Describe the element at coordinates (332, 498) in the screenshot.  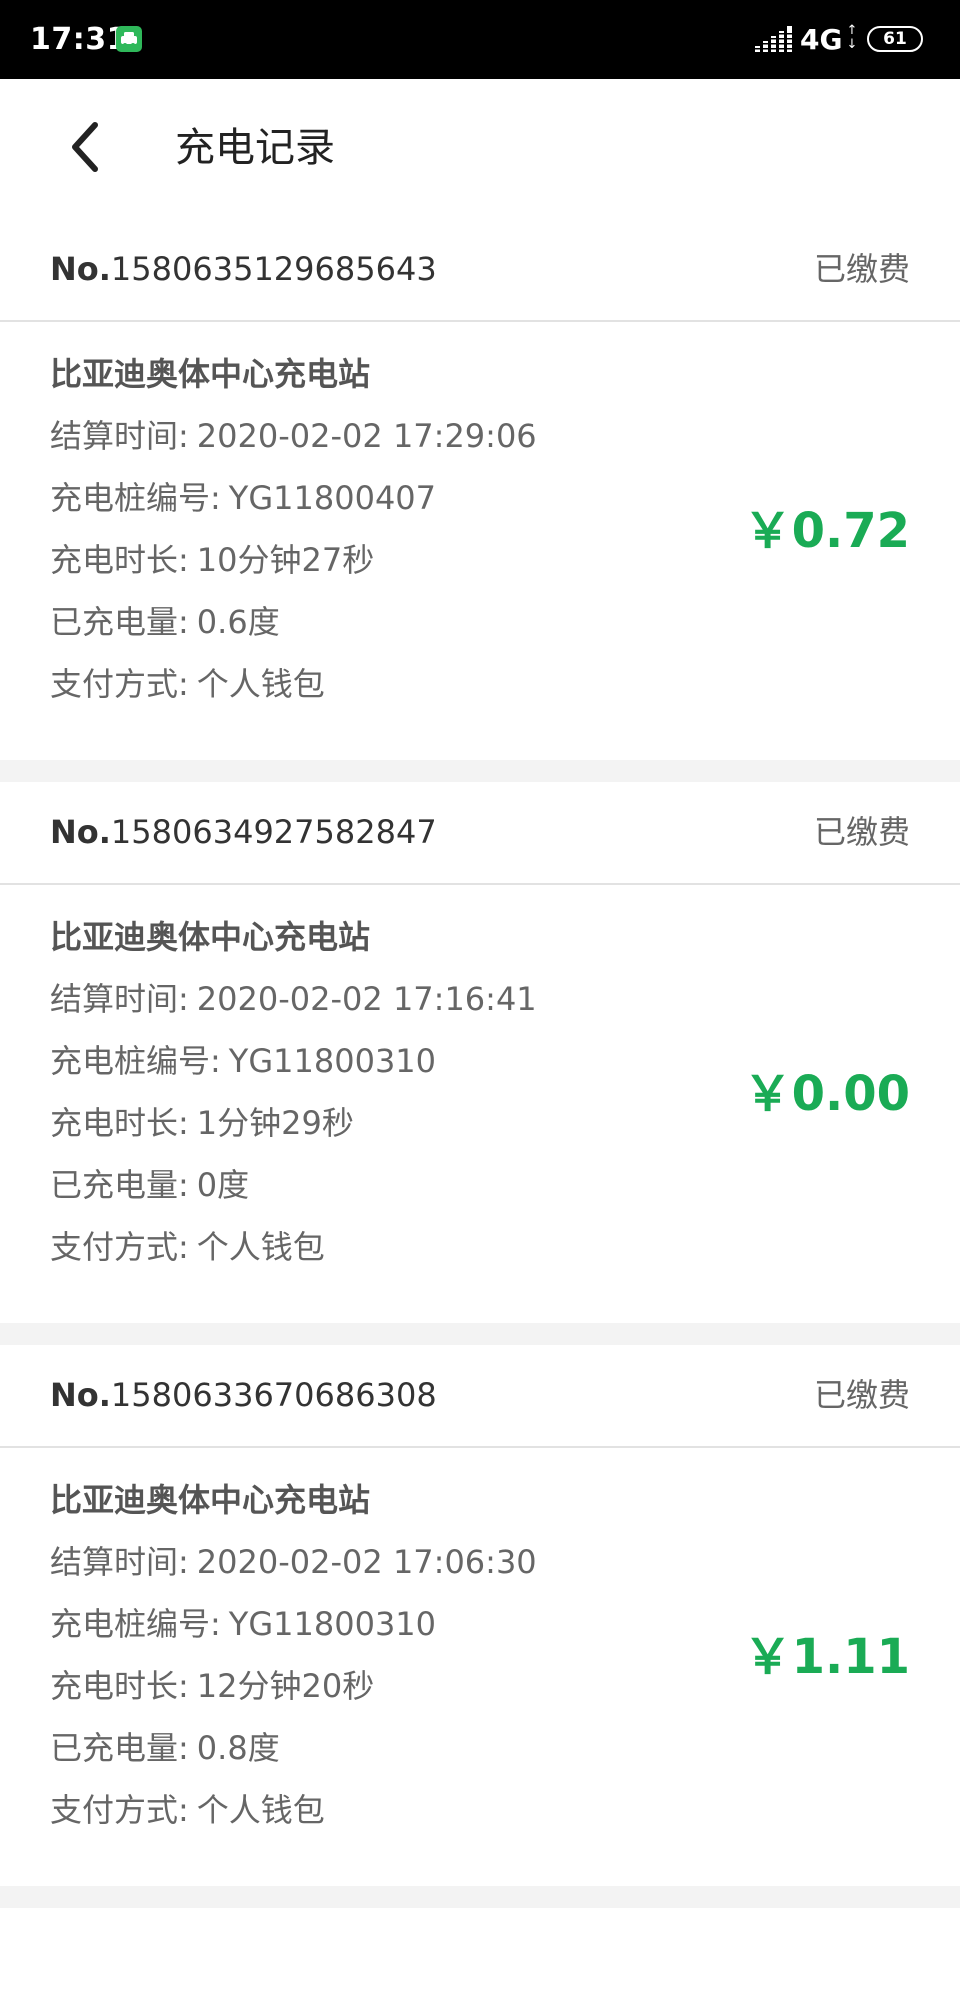
I see `pile-value: YG11800407` at that location.